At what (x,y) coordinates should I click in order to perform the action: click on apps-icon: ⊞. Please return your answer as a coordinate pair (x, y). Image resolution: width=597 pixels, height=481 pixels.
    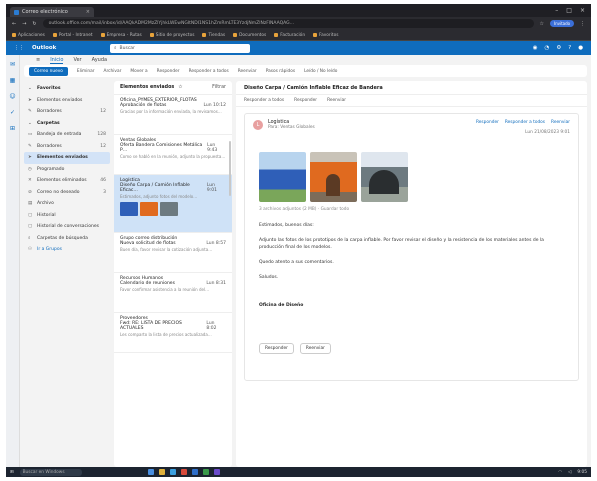
    Looking at the image, I should click on (12, 128).